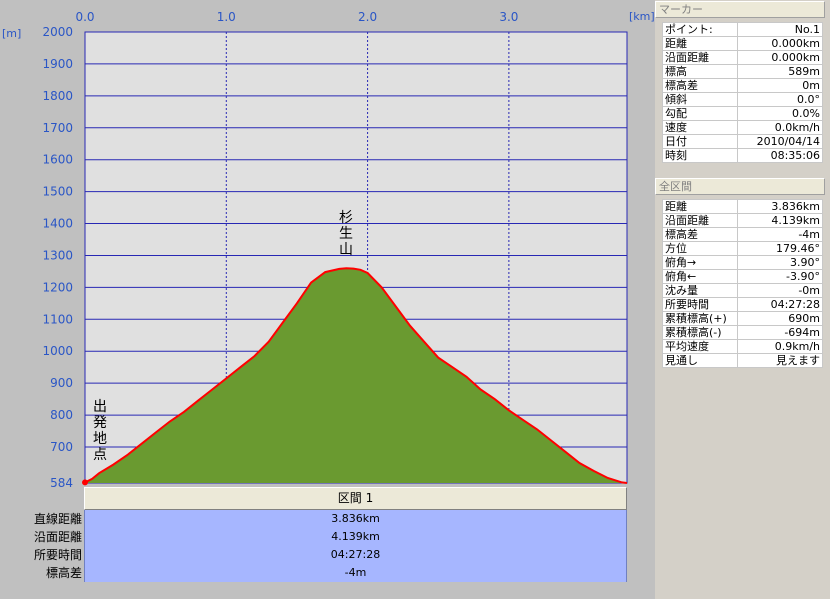 The image size is (830, 599). What do you see at coordinates (700, 360) in the screenshot?
I see `total-key: 見通し` at bounding box center [700, 360].